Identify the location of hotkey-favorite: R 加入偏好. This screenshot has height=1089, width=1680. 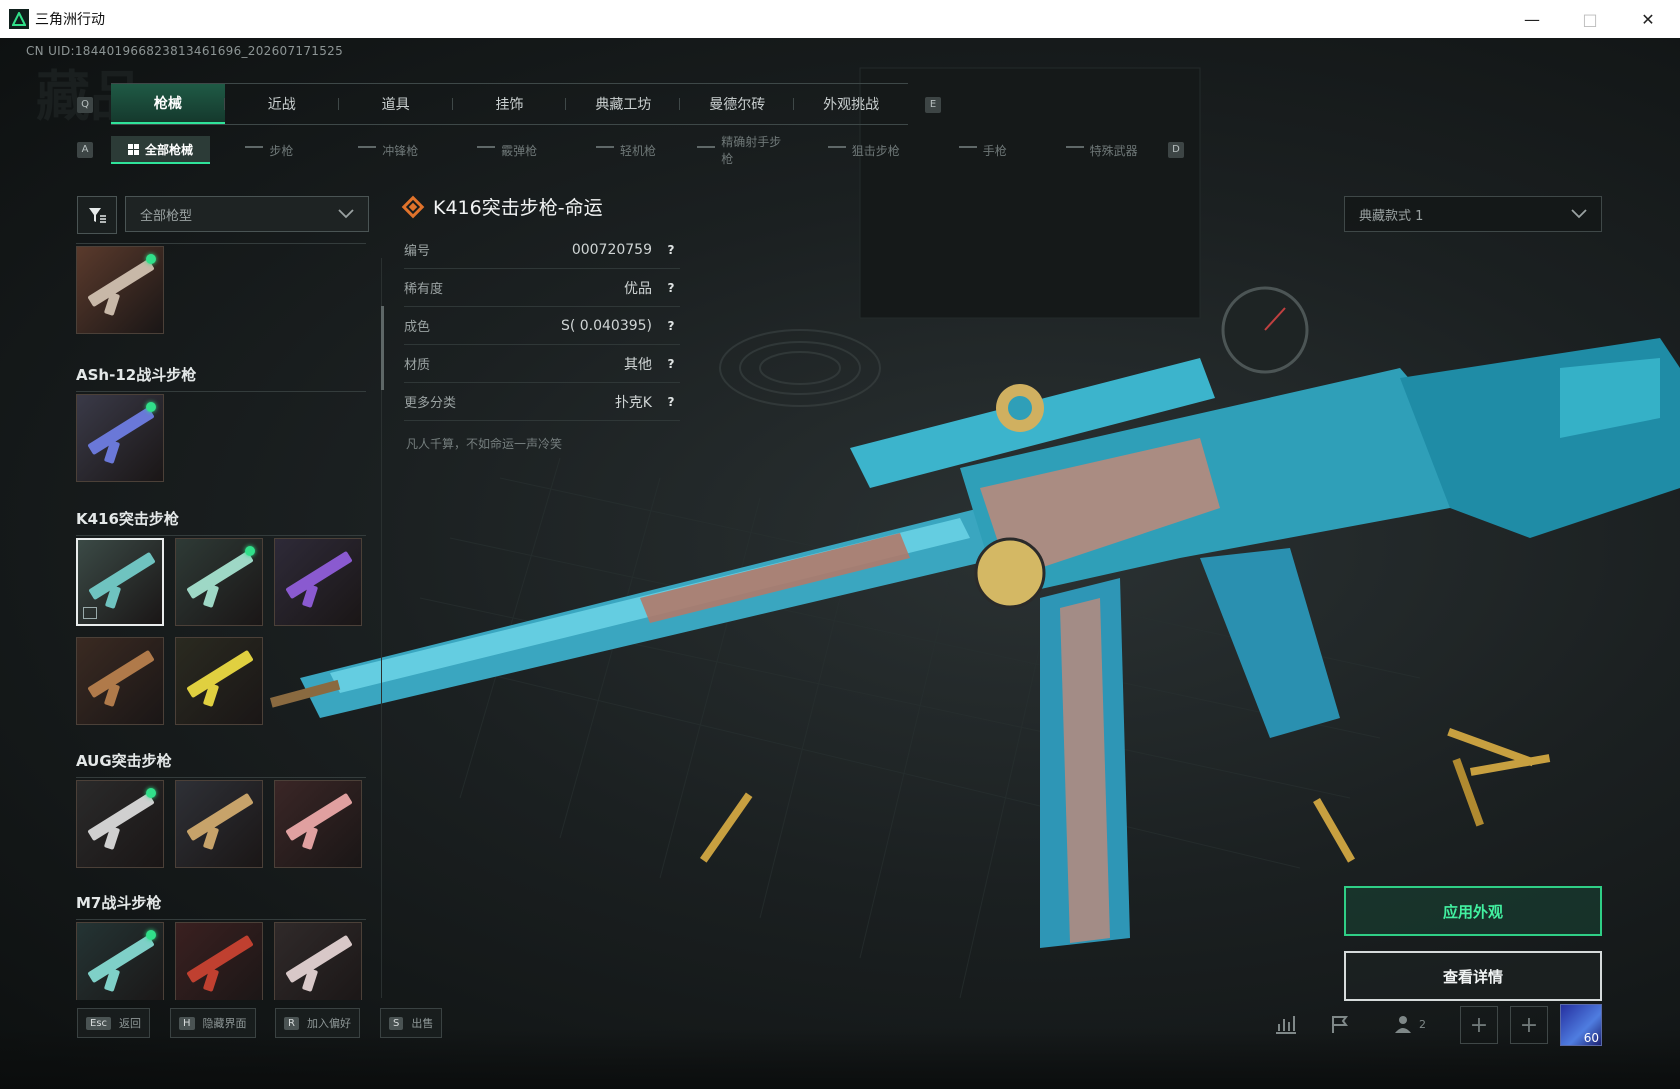
(317, 1023).